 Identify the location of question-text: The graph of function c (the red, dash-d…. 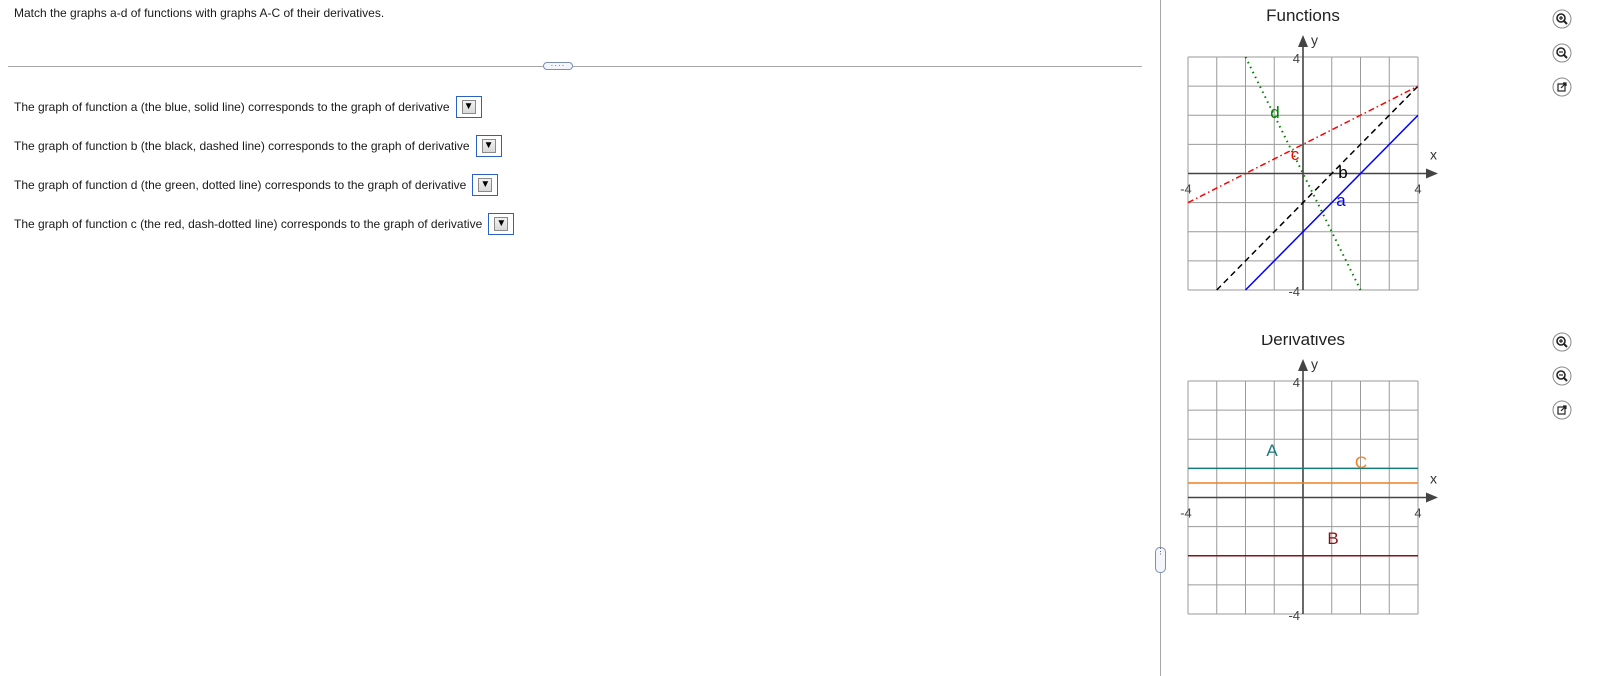
(248, 224).